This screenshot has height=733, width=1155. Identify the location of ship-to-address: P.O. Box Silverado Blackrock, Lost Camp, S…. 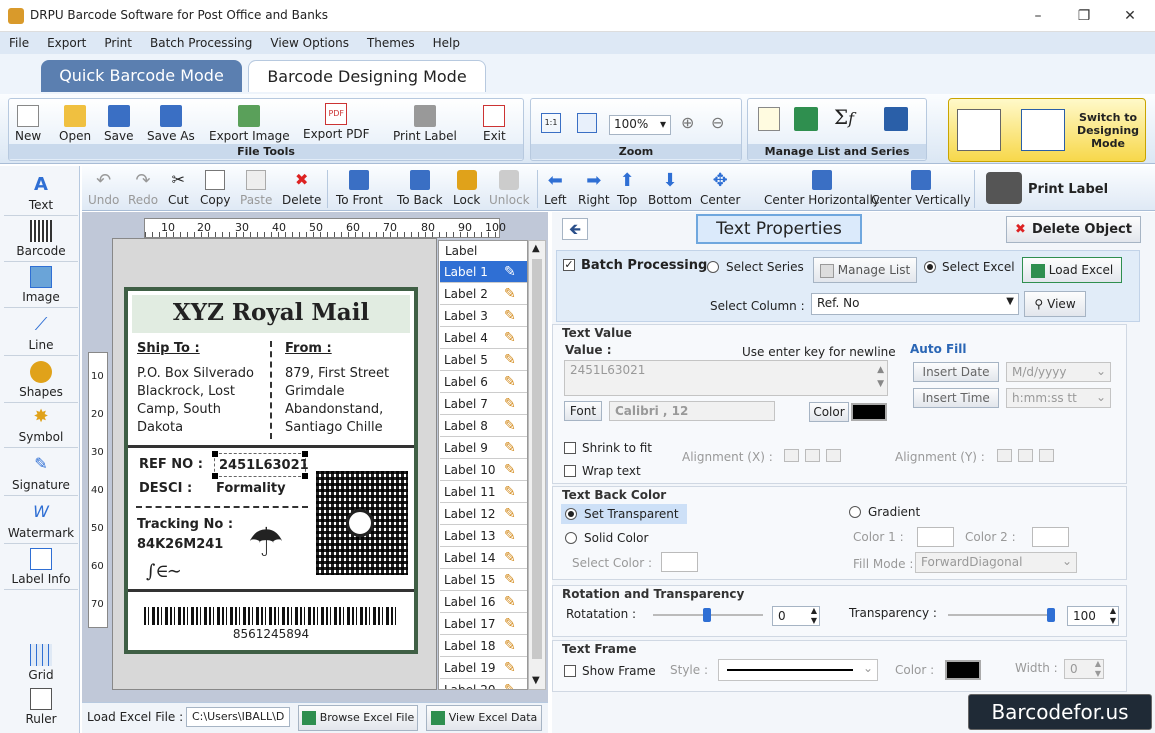
(195, 401).